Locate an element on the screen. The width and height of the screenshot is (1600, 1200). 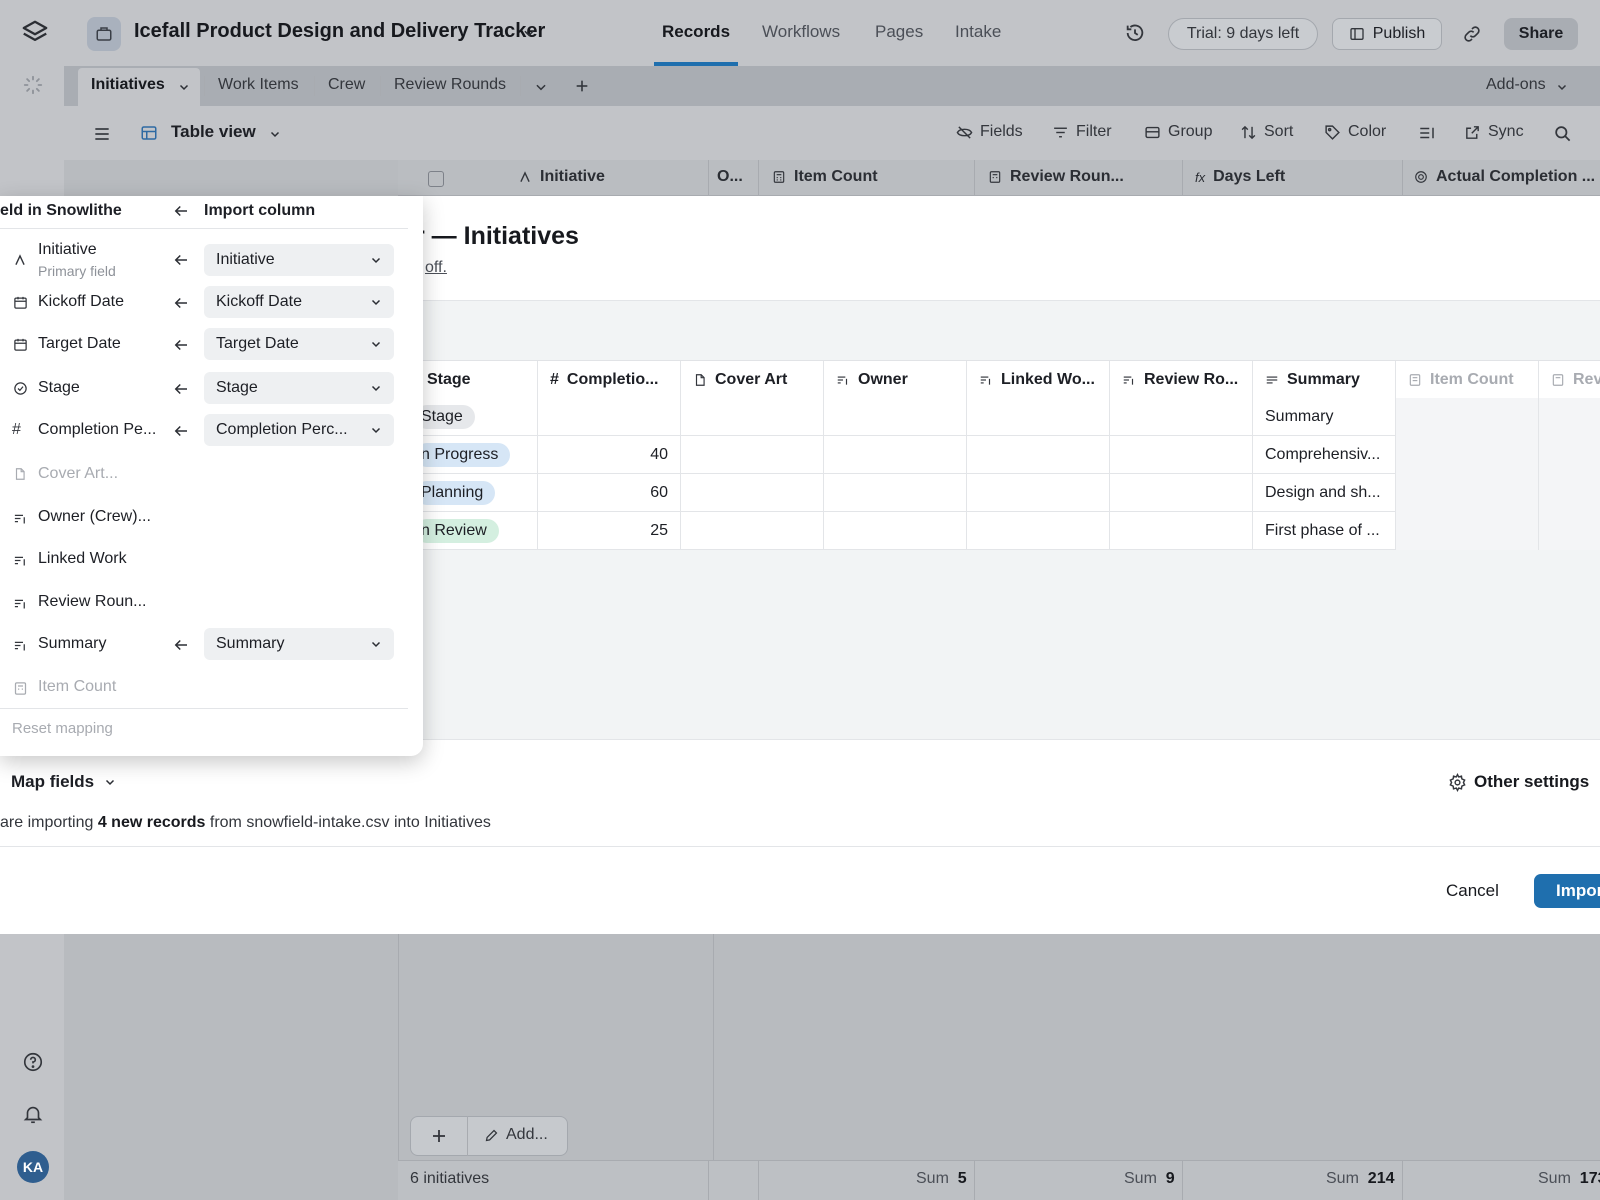
linked-work-cell is located at coordinates (1038, 455).